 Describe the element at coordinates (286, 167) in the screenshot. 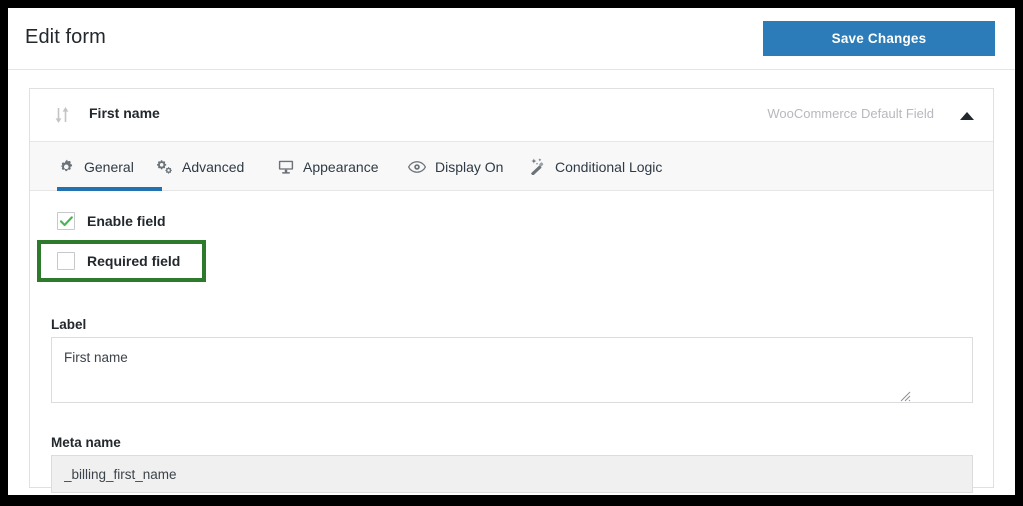

I see `monitor-icon` at that location.